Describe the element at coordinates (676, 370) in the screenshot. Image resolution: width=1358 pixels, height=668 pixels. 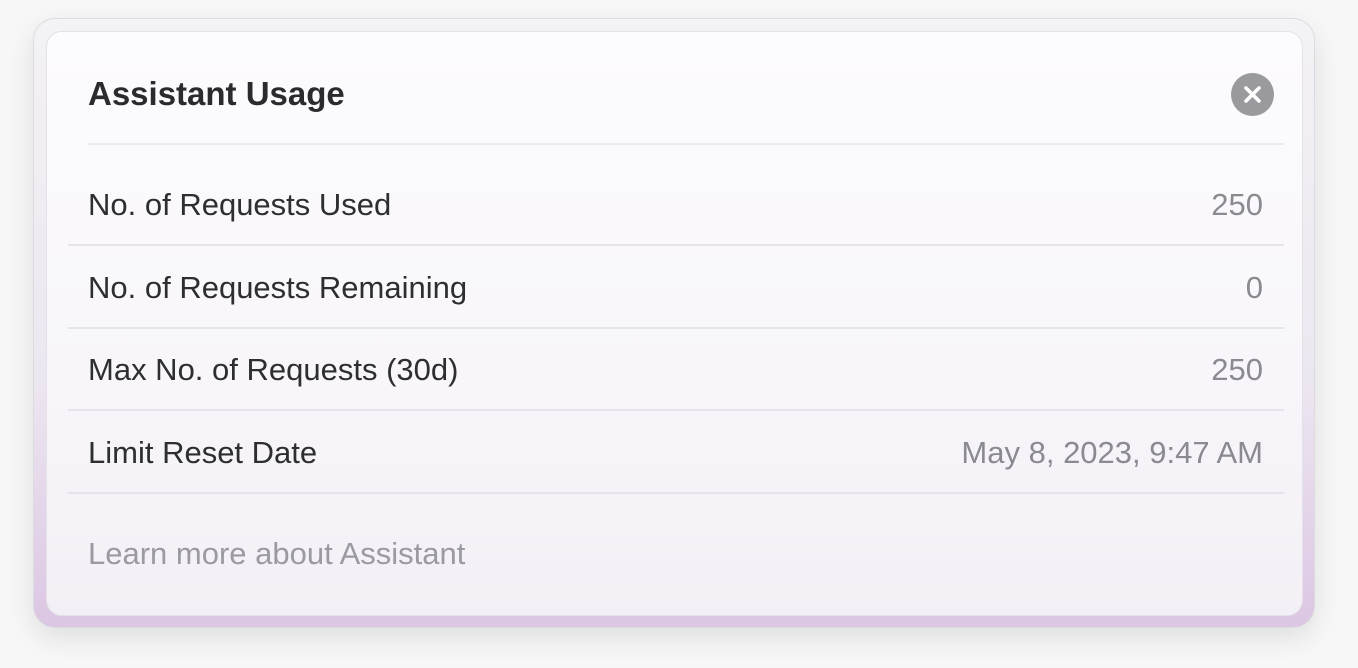
I see `usage-row-max-requests: Max No. of Requests (30d) 250` at that location.